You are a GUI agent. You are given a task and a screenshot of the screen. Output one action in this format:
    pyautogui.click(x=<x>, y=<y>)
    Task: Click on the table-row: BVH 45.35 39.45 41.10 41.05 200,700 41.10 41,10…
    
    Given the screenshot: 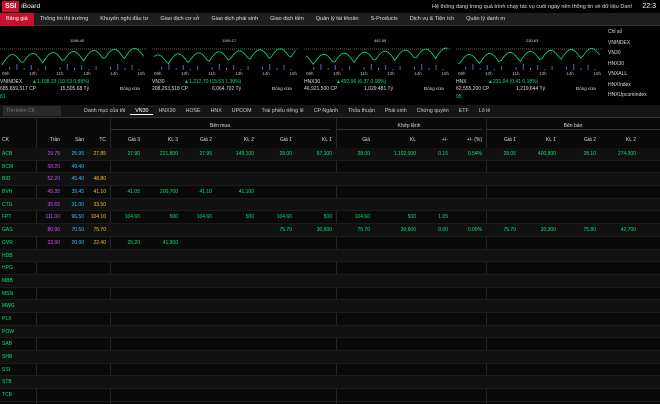 What is the action you would take?
    pyautogui.click(x=330, y=192)
    